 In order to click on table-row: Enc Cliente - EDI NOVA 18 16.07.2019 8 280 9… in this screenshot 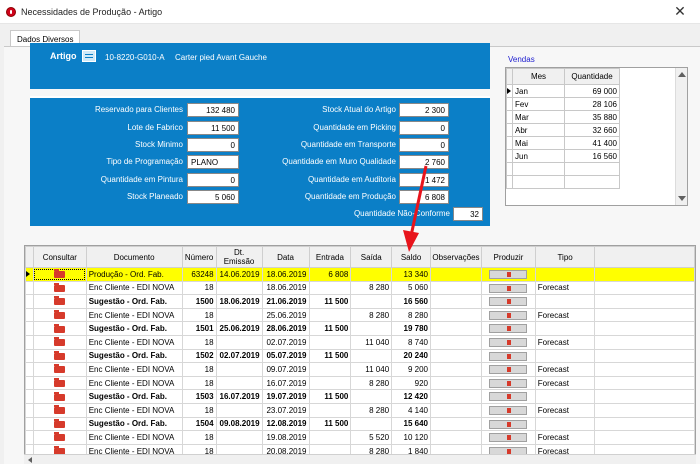, I will do `click(360, 383)`.